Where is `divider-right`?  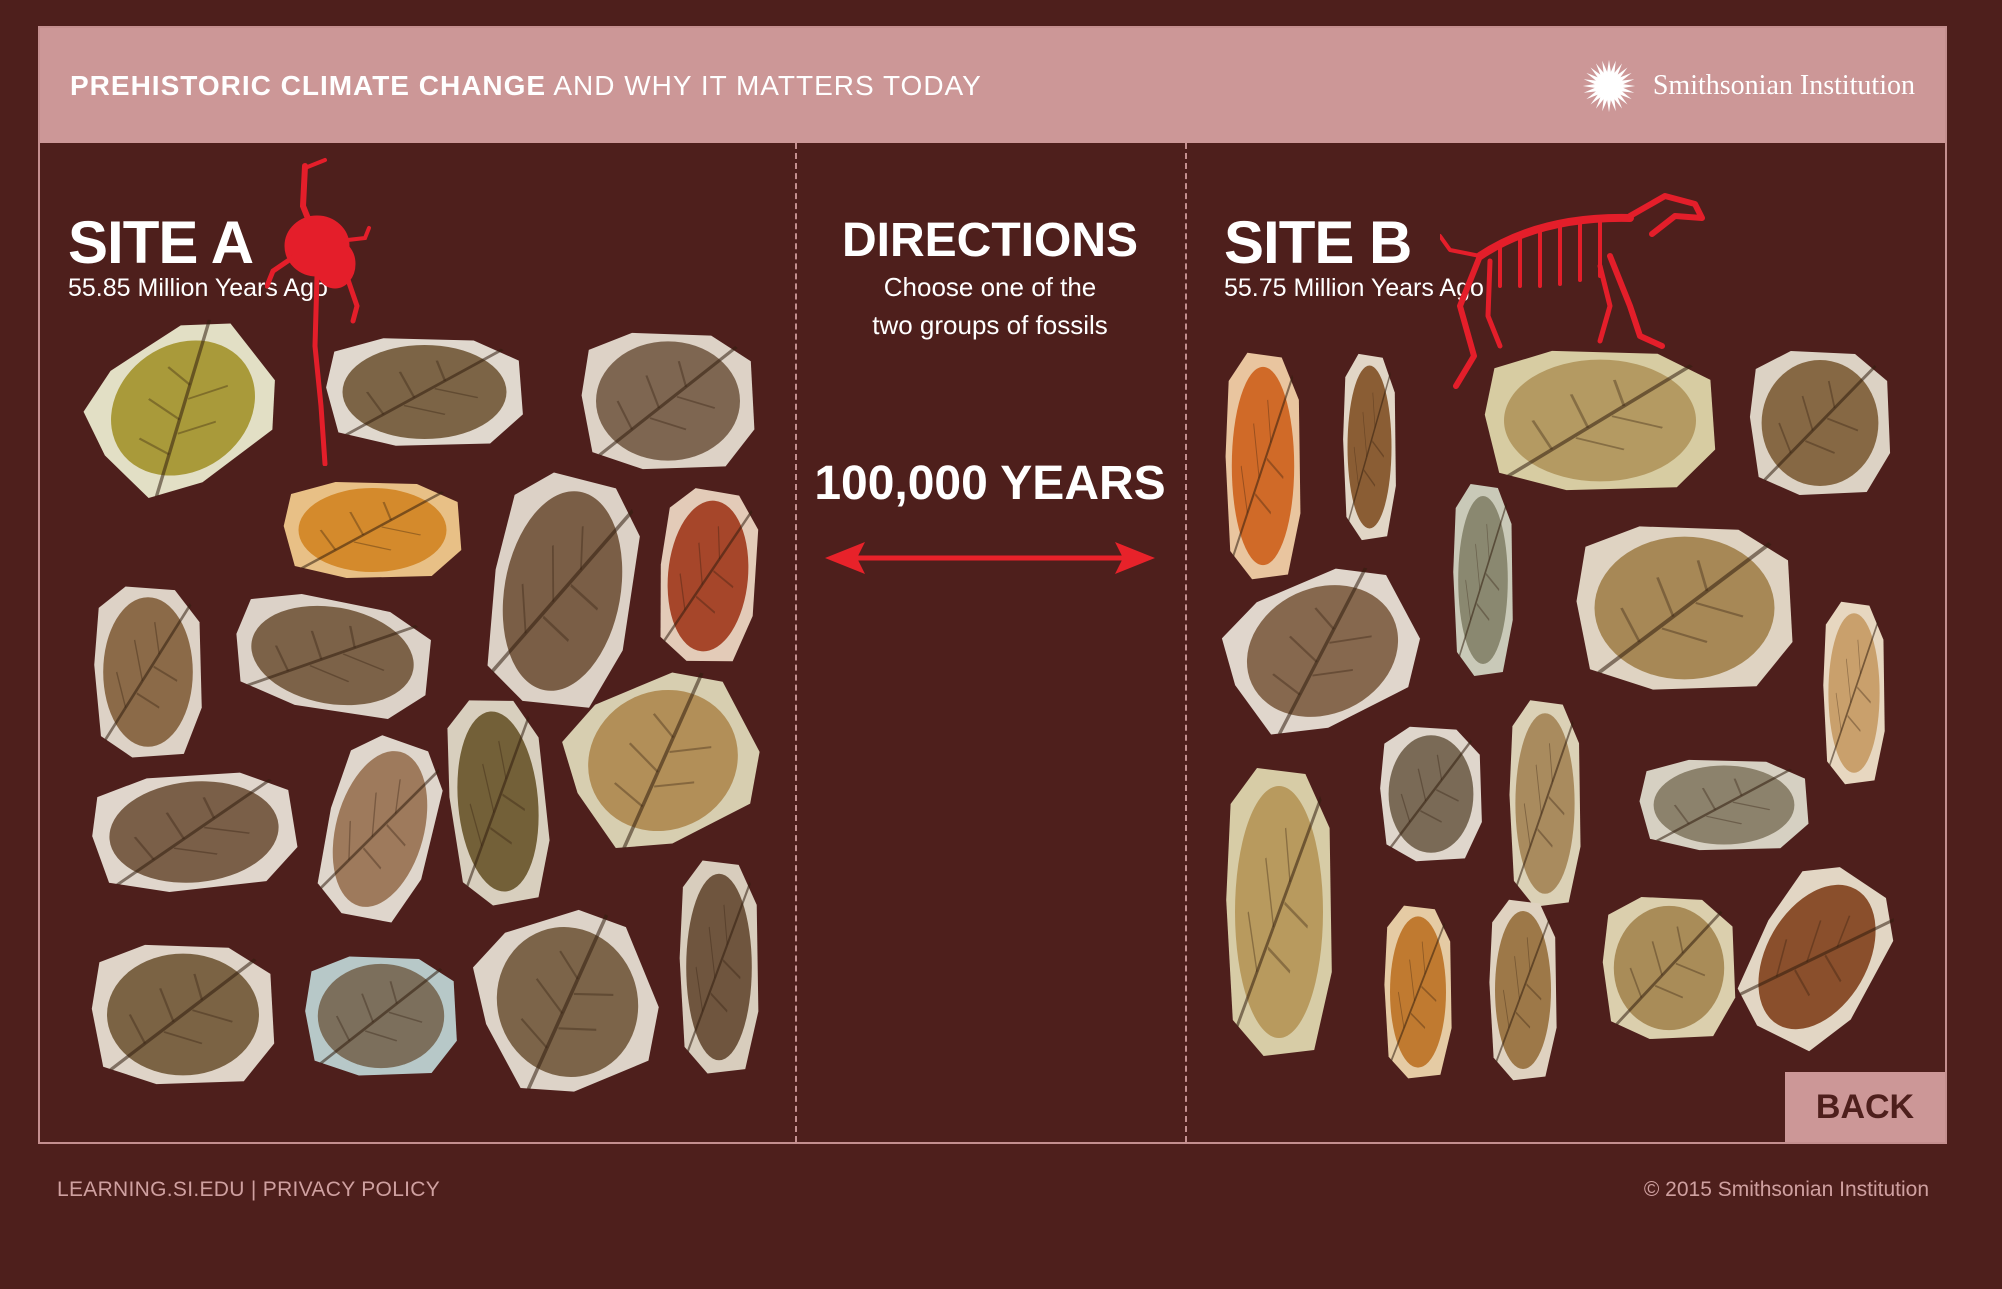 divider-right is located at coordinates (1186, 642).